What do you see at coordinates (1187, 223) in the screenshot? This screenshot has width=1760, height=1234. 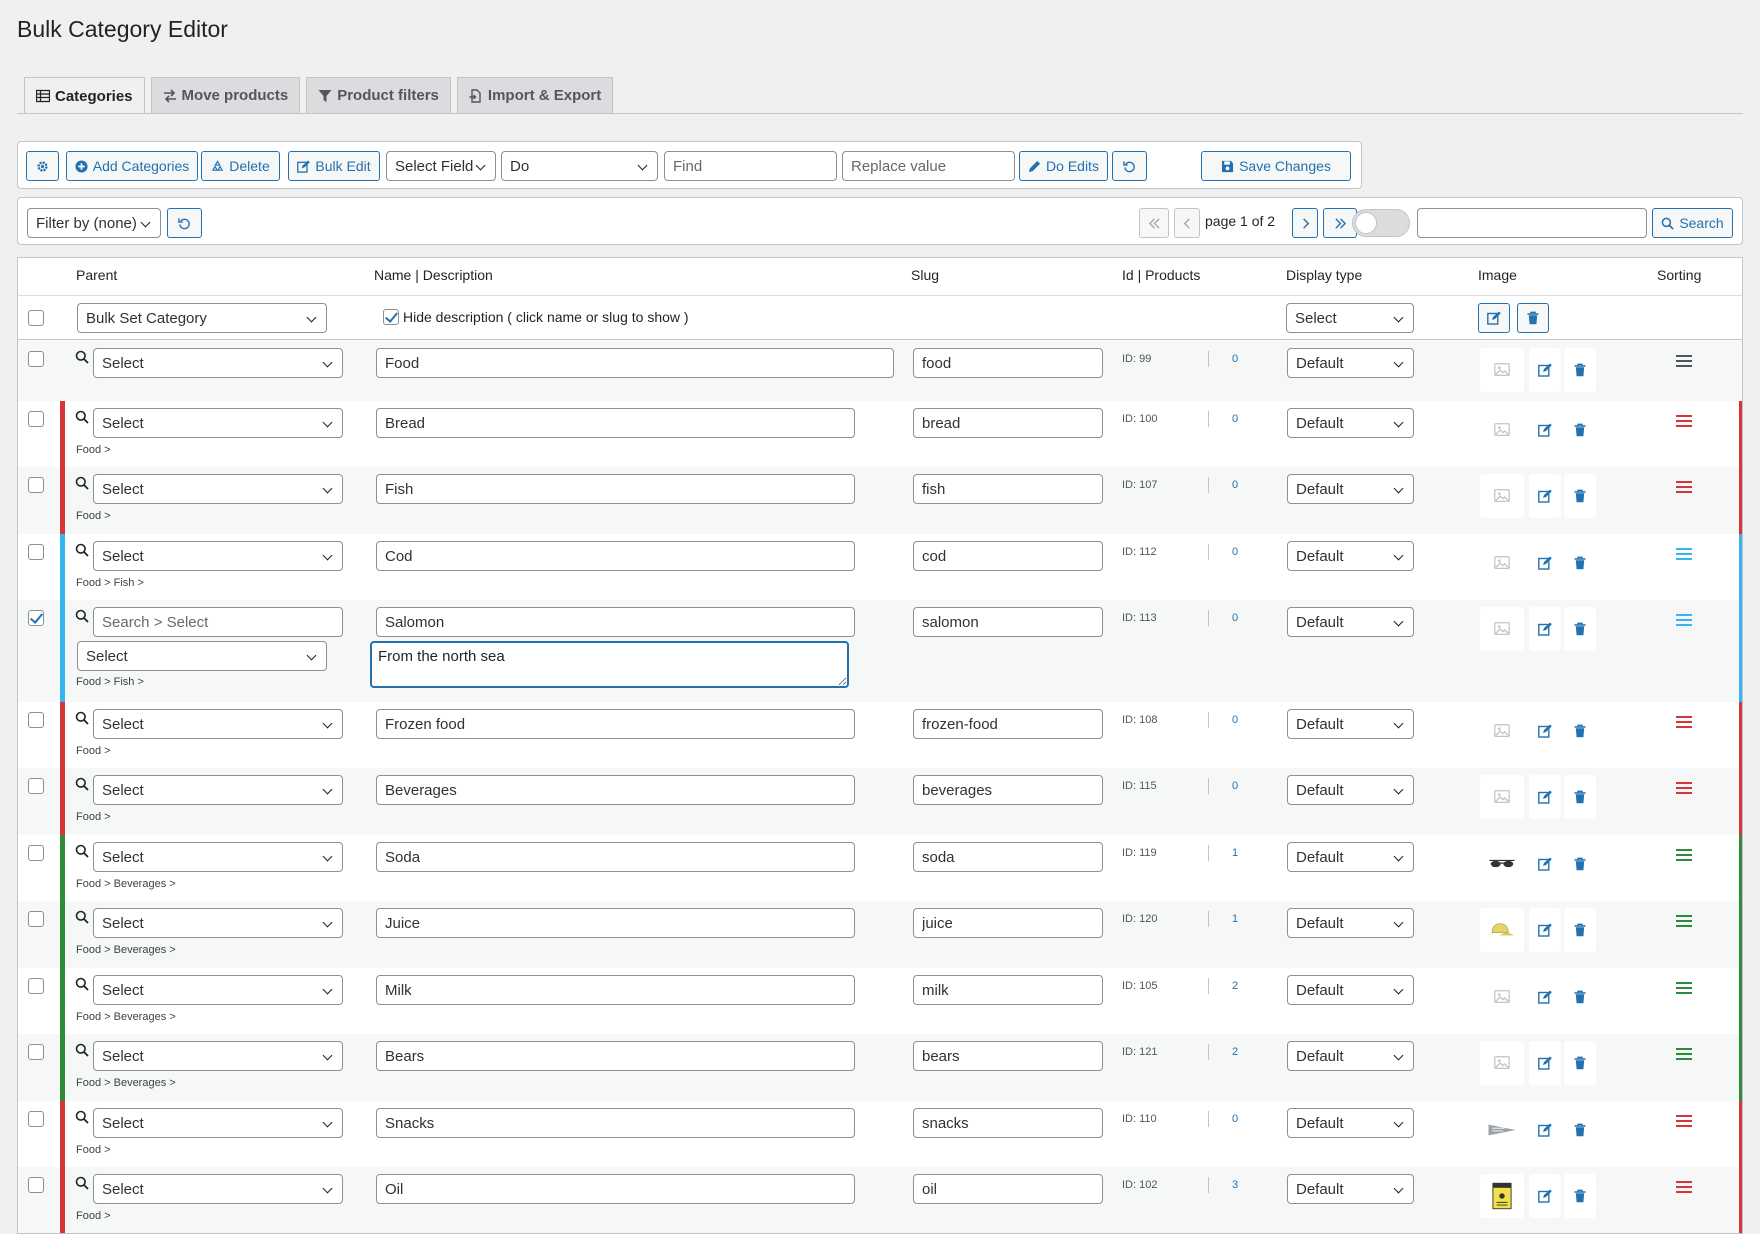 I see `prev-page-button` at bounding box center [1187, 223].